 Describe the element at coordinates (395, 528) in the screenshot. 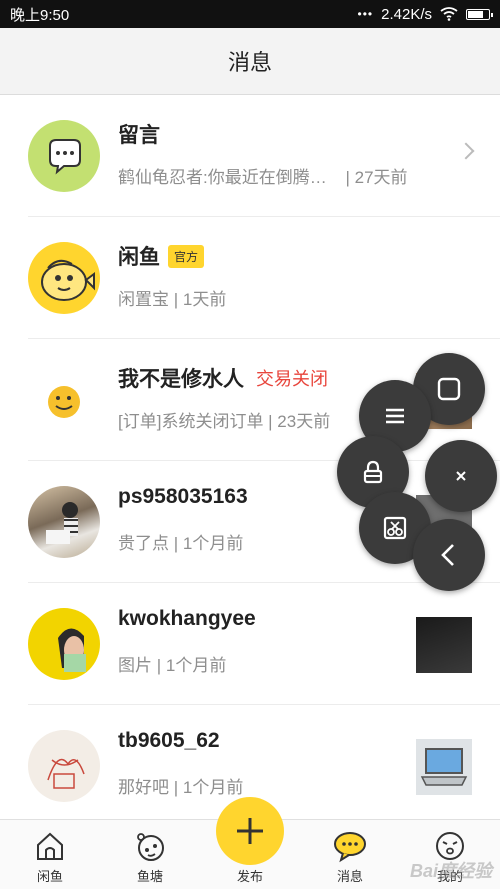

I see `scissors-screenshot-icon` at that location.